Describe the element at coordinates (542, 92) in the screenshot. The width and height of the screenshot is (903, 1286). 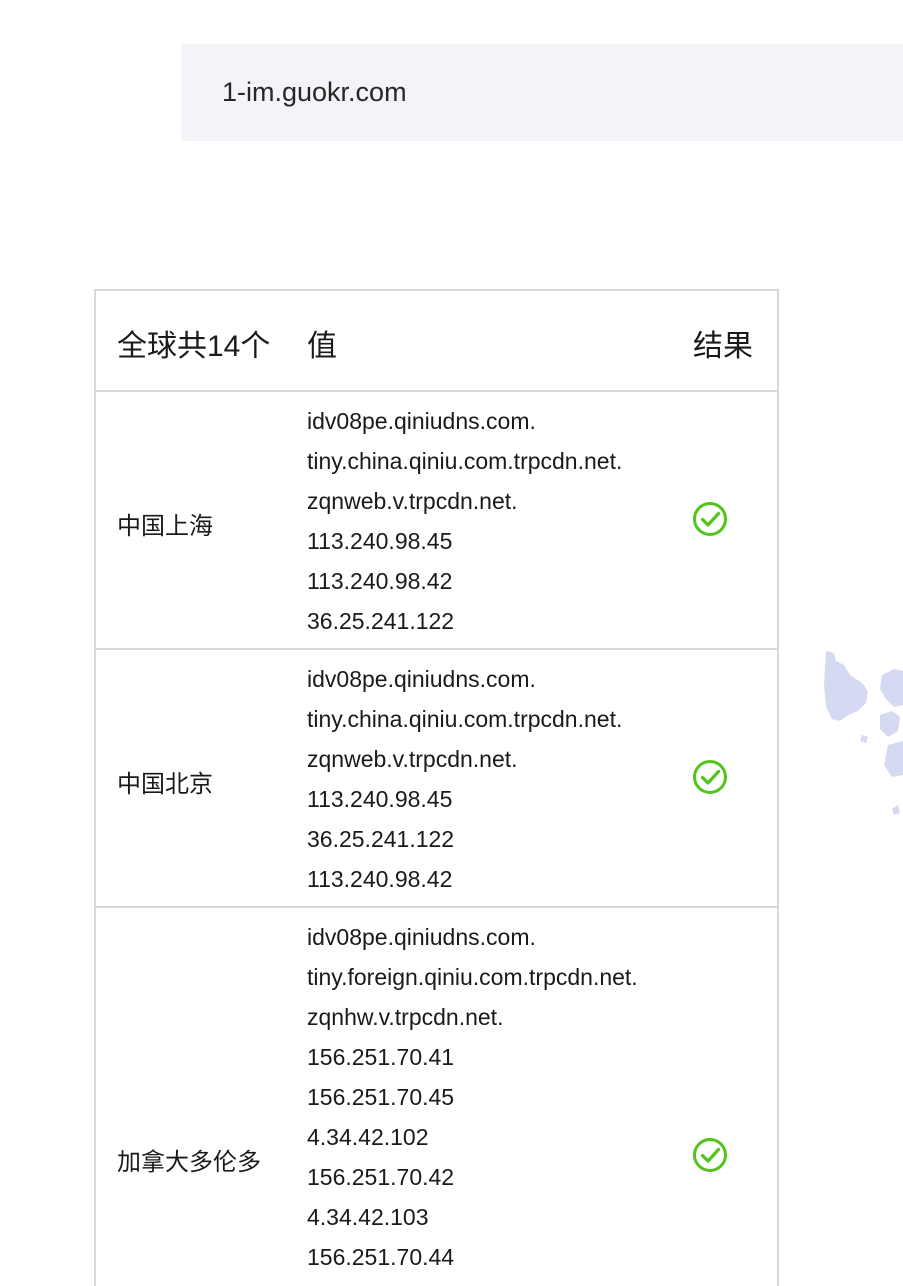
I see `domain-display: 1-im.guokr.com` at that location.